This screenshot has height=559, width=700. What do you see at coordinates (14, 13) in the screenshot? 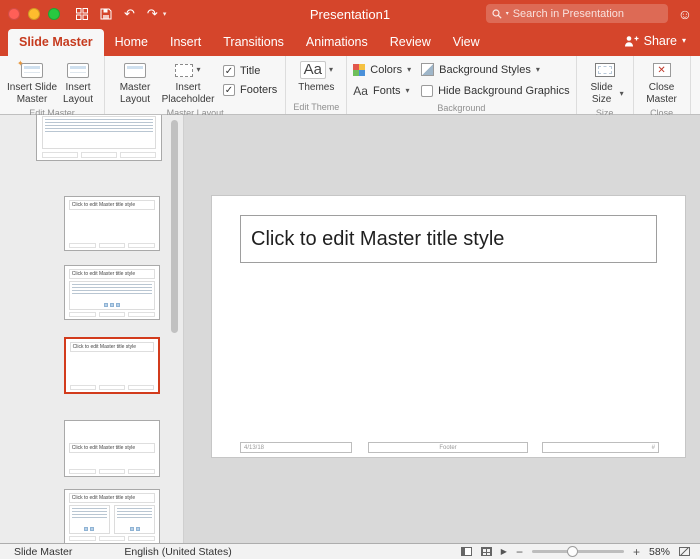
I see `close-window-button` at bounding box center [14, 13].